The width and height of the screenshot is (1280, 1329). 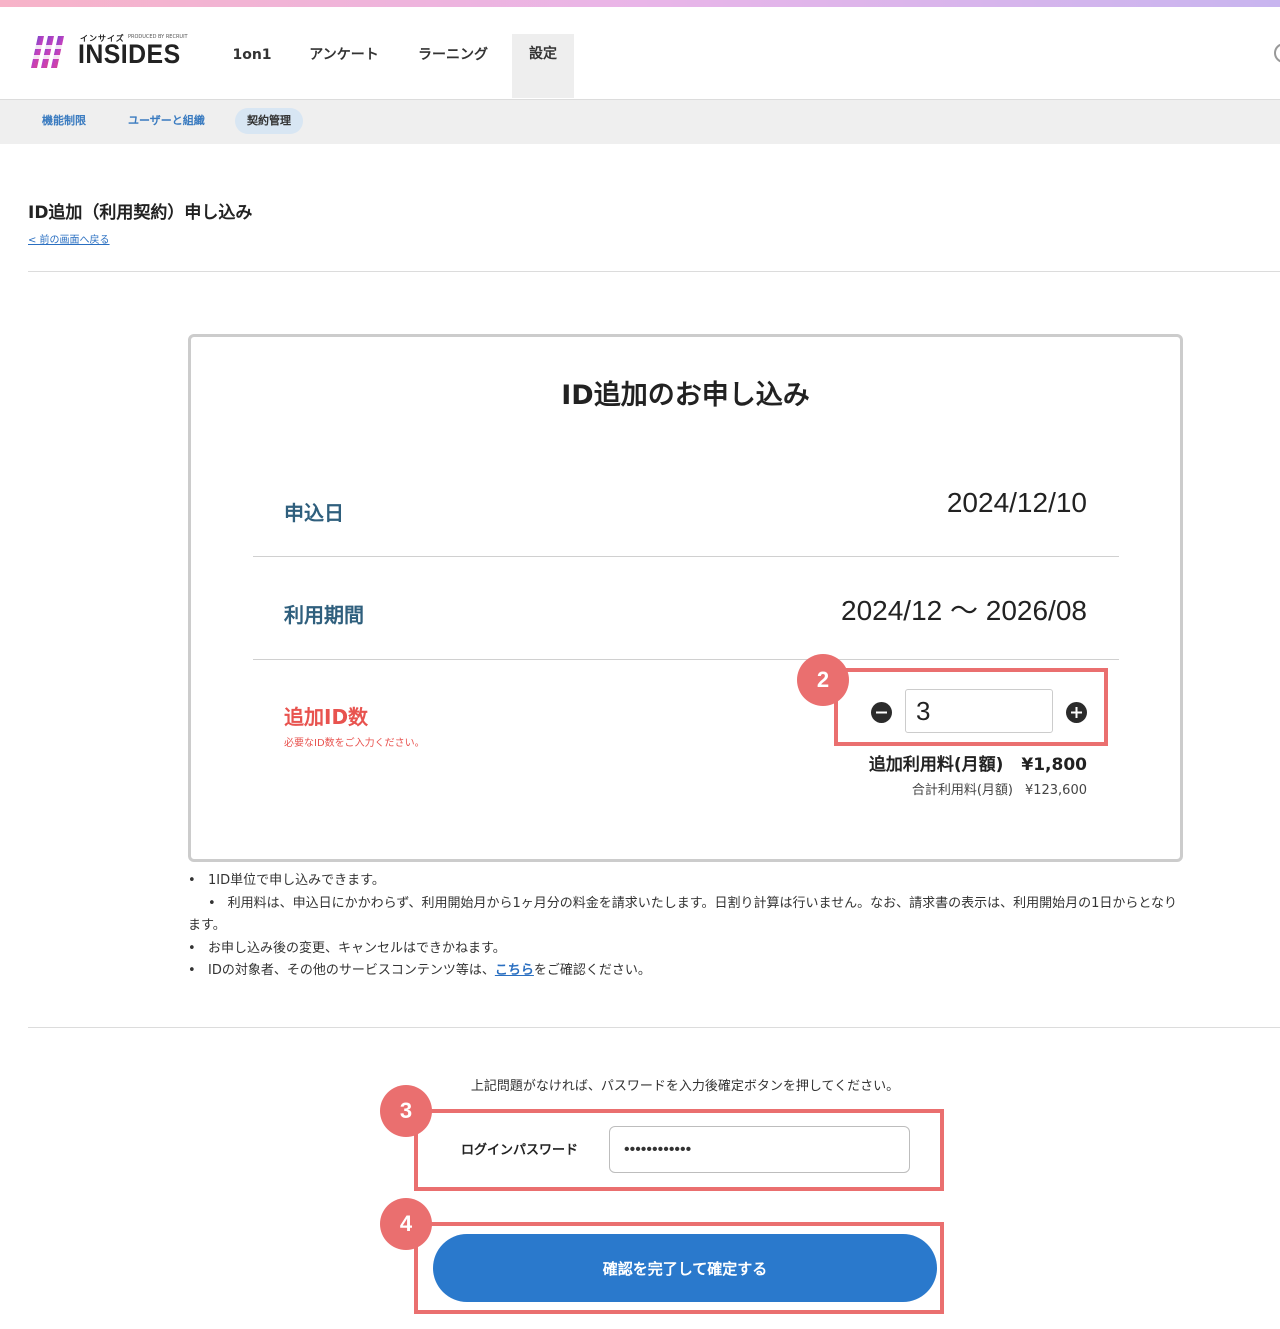 I want to click on additional-ids-label: 追加ID数, so click(x=326, y=717).